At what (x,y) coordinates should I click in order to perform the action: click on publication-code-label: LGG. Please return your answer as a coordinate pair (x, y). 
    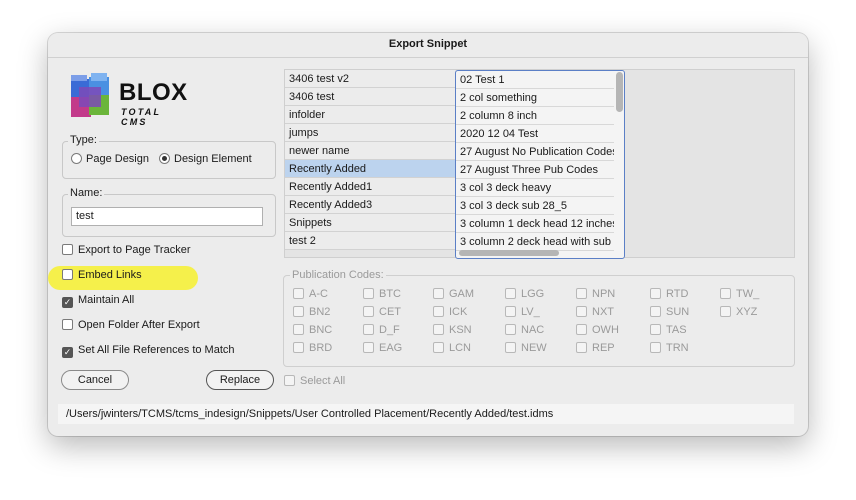
    Looking at the image, I should click on (533, 294).